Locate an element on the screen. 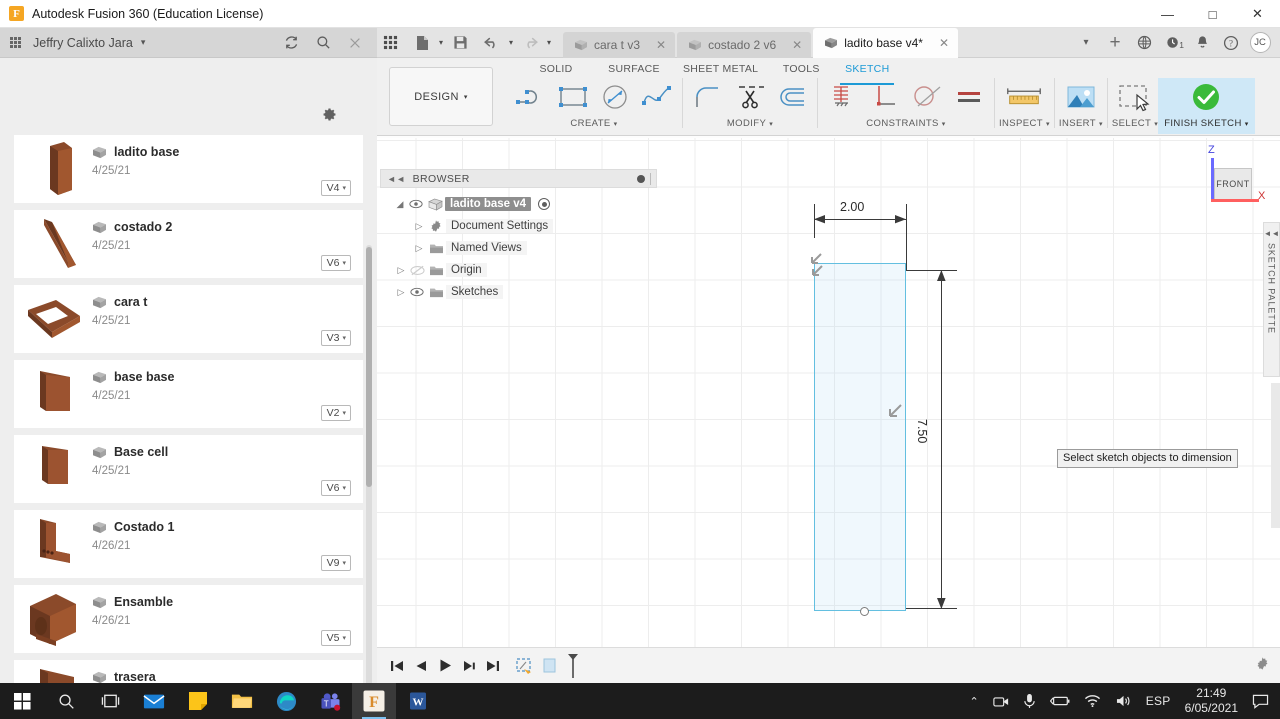  view-cube: Z FRONT X is located at coordinates (1233, 175).